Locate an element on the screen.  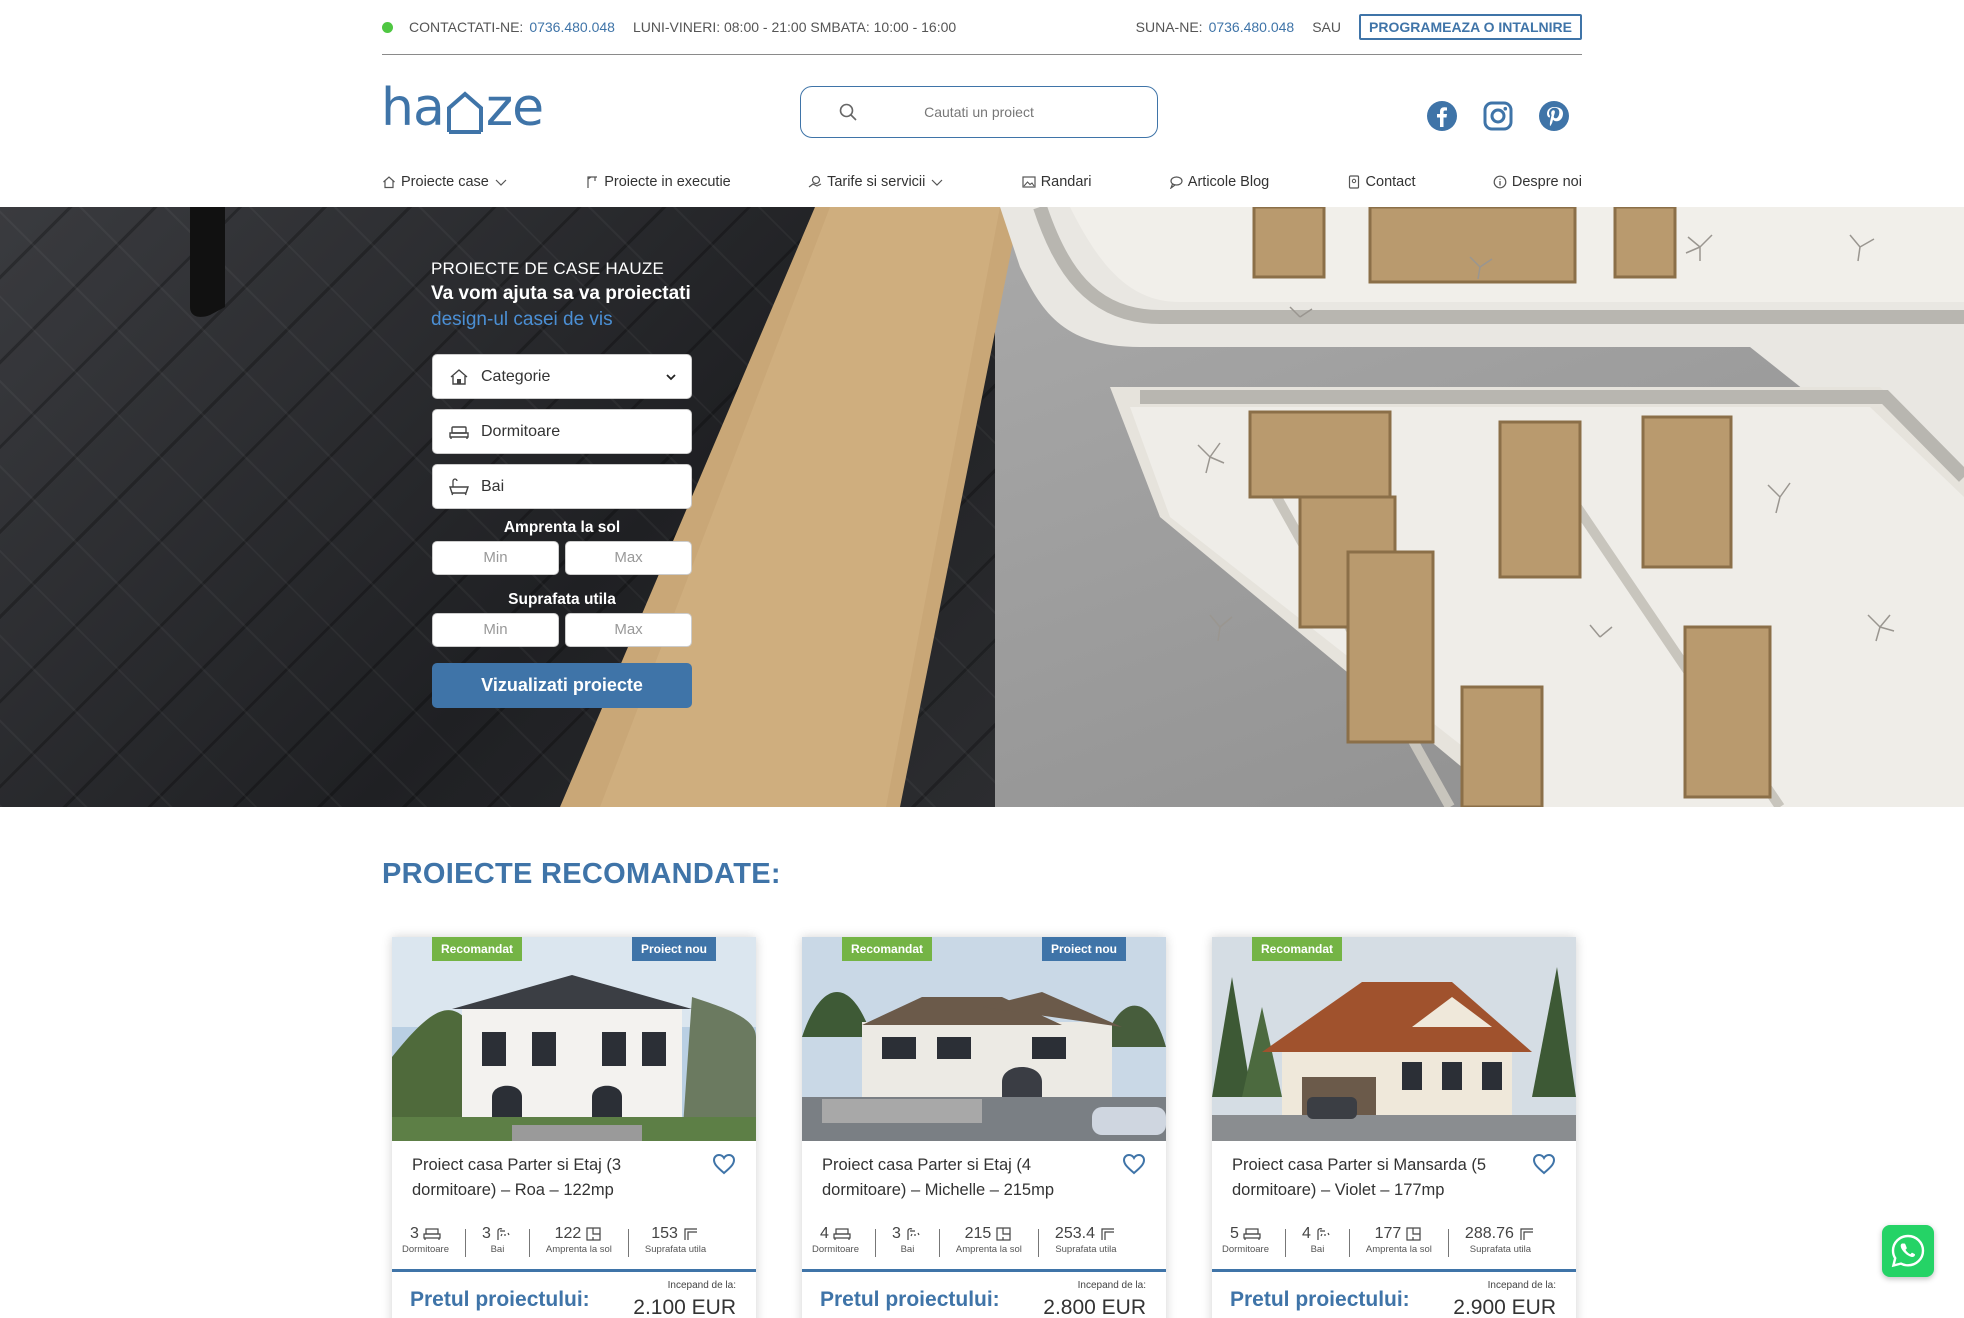
stat-footprint: 122 Amprenta la sol is located at coordinates (579, 1240).